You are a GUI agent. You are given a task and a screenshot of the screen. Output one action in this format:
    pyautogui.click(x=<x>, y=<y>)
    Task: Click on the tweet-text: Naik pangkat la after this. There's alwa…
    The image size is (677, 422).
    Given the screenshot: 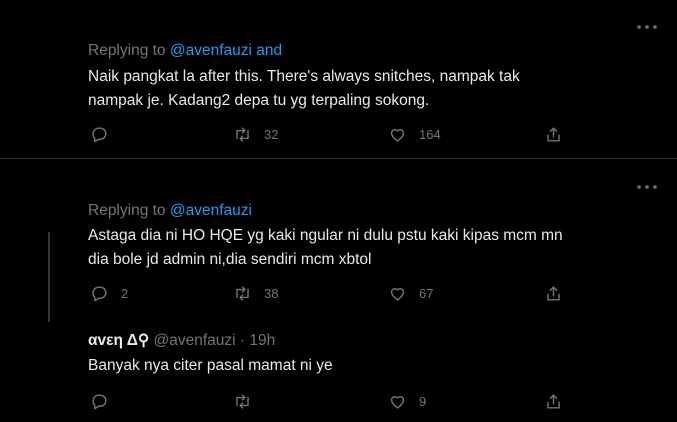 What is the action you would take?
    pyautogui.click(x=368, y=89)
    